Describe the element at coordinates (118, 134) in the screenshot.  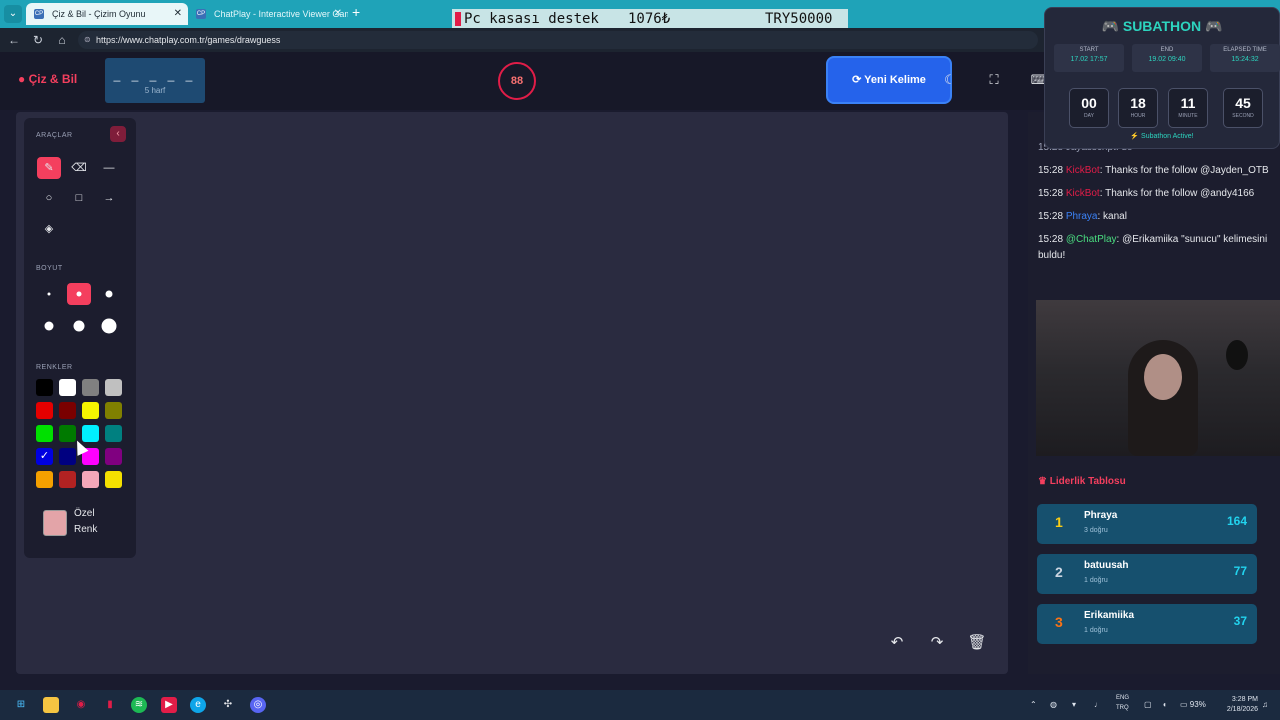
I see `collapse-panel-chevron-icon: ‹` at that location.